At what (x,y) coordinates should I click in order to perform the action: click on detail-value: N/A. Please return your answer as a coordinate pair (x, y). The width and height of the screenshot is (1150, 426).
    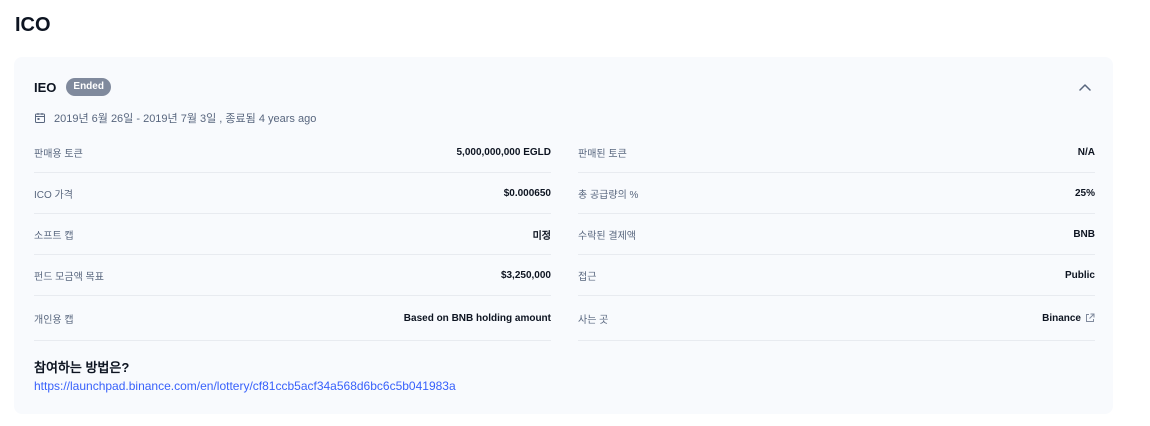
    Looking at the image, I should click on (1086, 152).